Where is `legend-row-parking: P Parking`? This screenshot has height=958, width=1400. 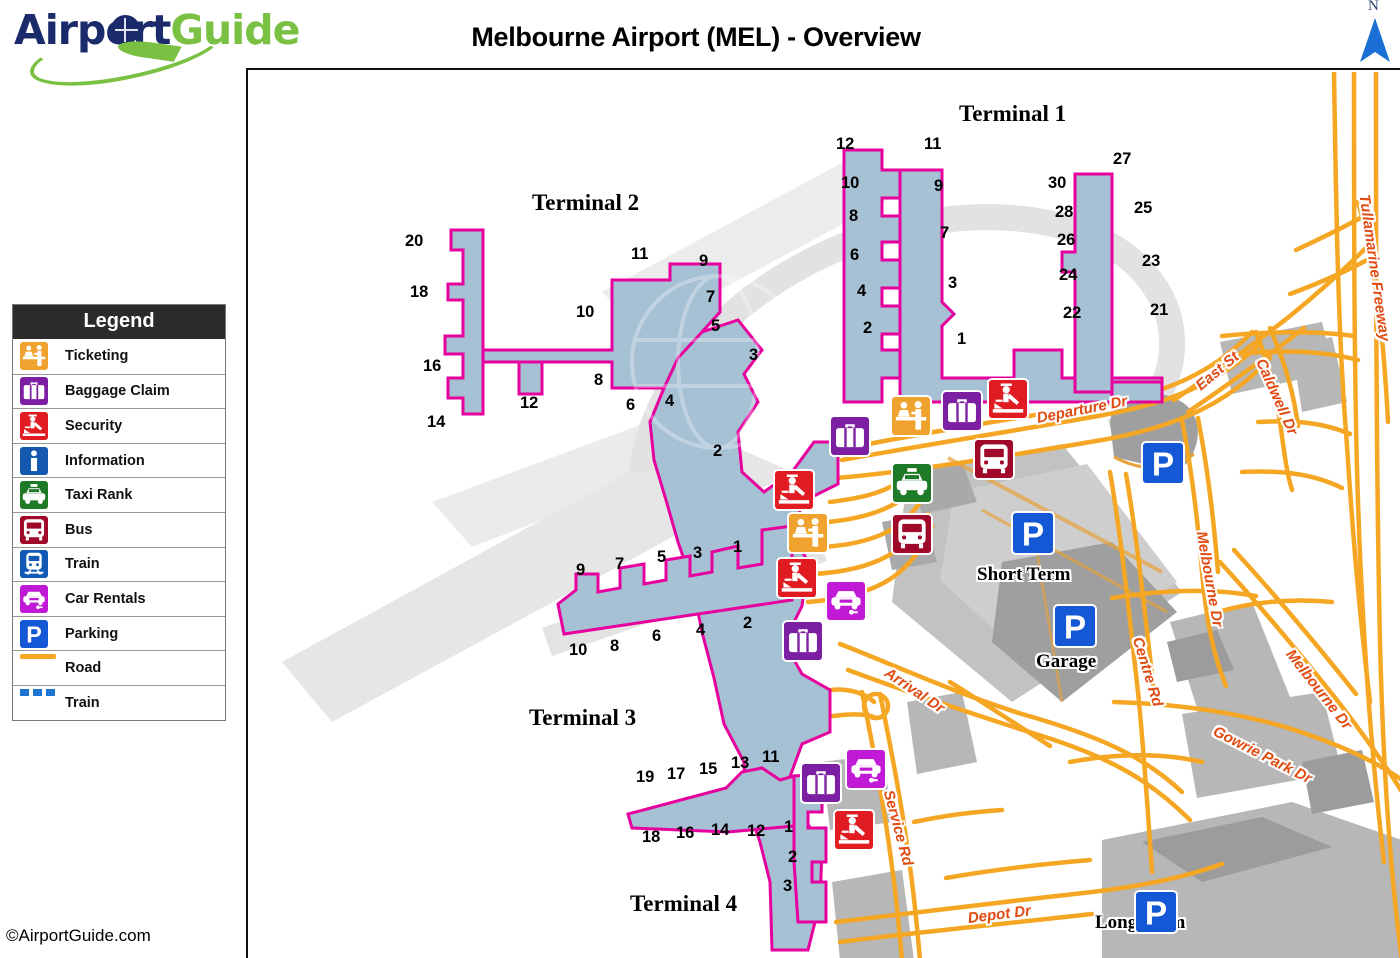
legend-row-parking: P Parking is located at coordinates (119, 633).